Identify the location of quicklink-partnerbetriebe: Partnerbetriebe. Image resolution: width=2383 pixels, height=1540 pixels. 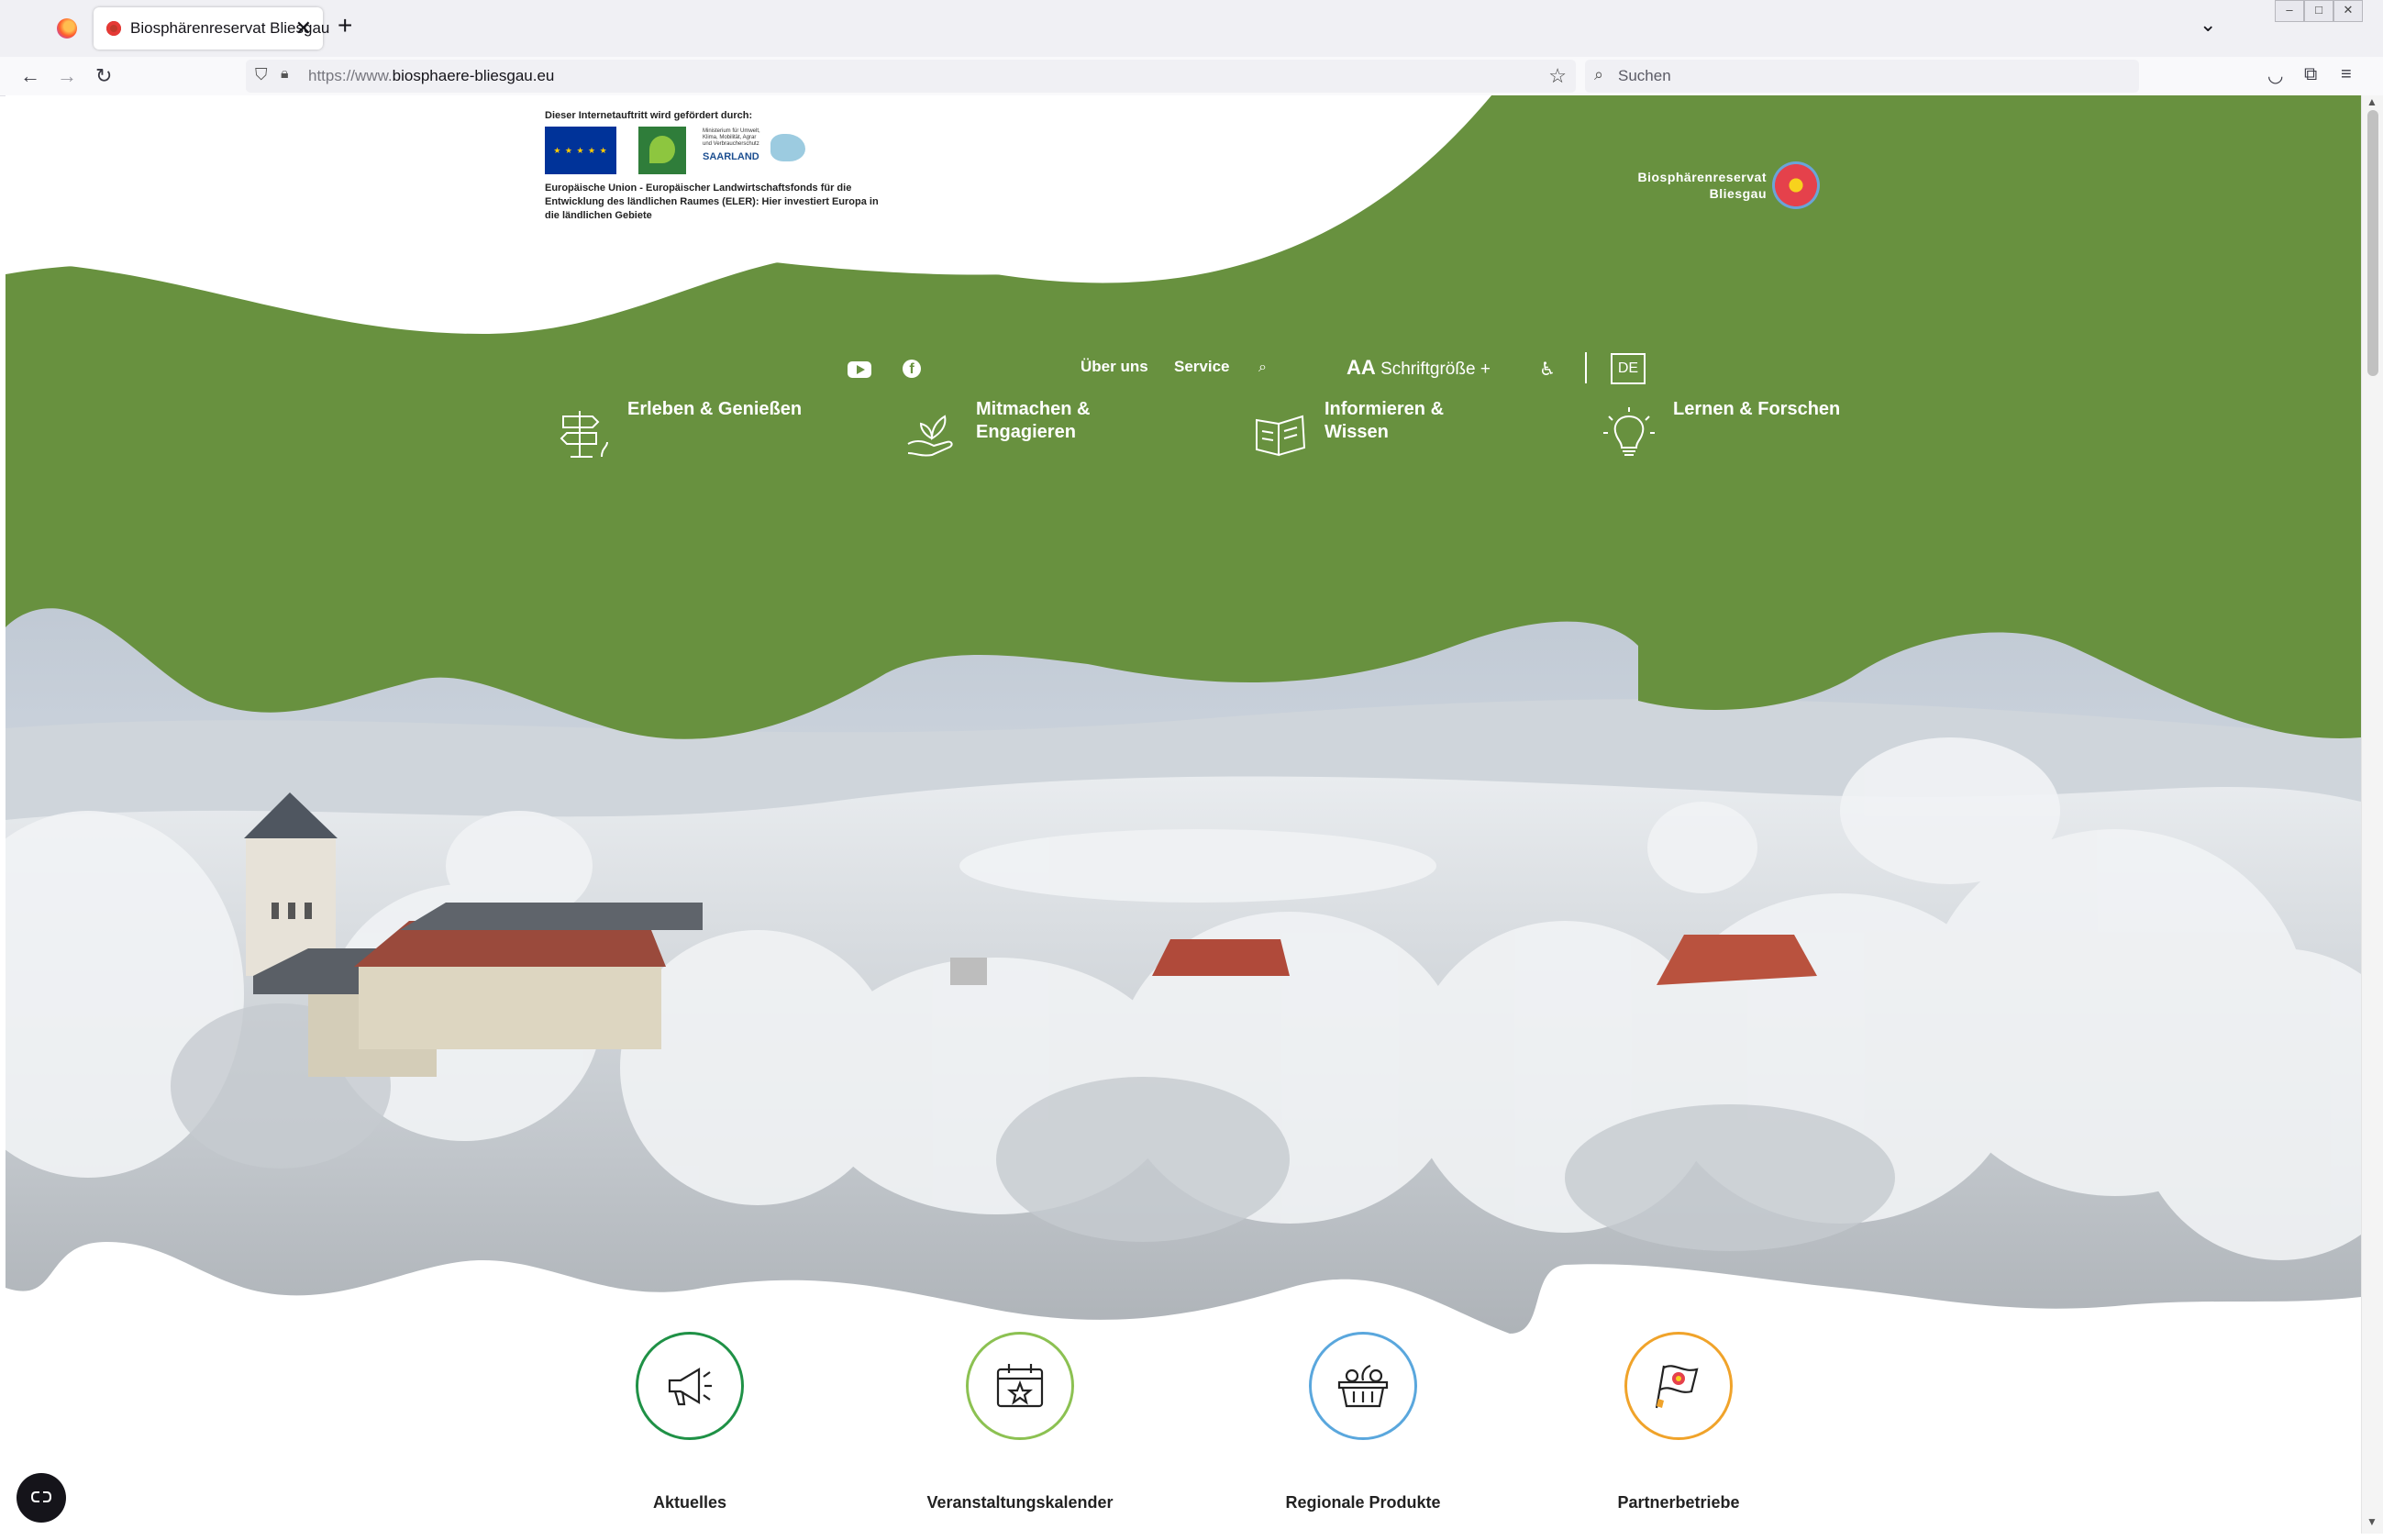
(1678, 1422).